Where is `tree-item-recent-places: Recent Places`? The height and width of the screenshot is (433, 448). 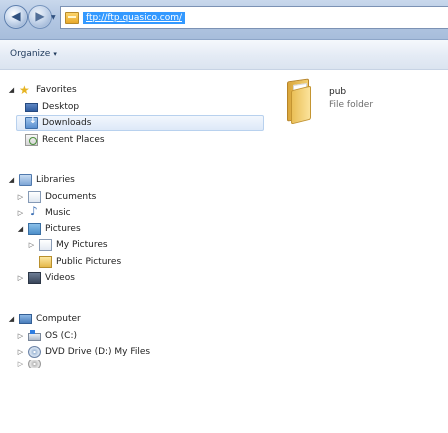 tree-item-recent-places: Recent Places is located at coordinates (65, 140).